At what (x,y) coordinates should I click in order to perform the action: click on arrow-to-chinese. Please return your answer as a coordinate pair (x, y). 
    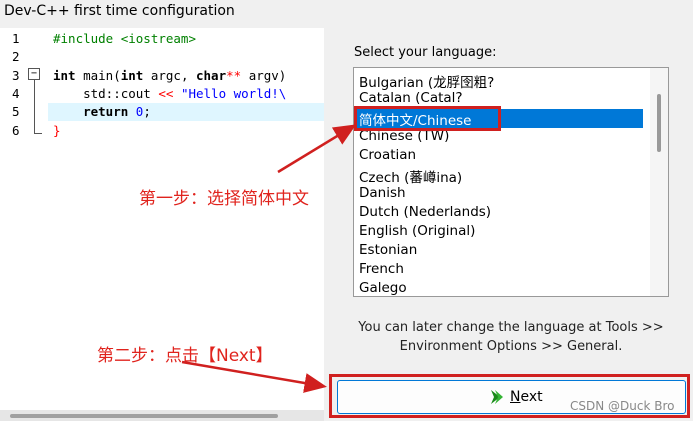
    Looking at the image, I should click on (317, 149).